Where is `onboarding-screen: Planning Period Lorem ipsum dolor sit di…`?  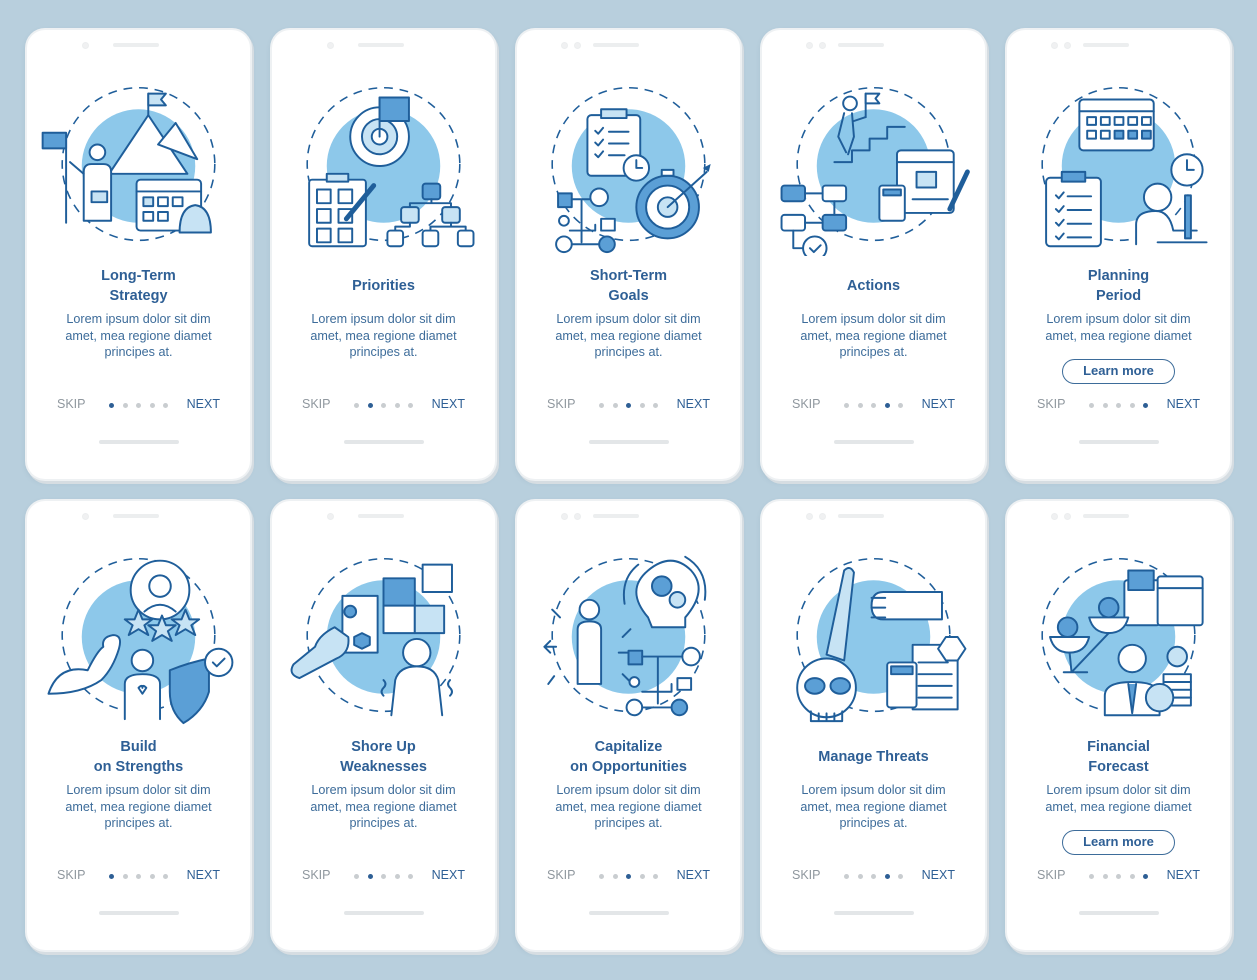
onboarding-screen: Planning Period Lorem ipsum dolor sit di… is located at coordinates (1118, 254).